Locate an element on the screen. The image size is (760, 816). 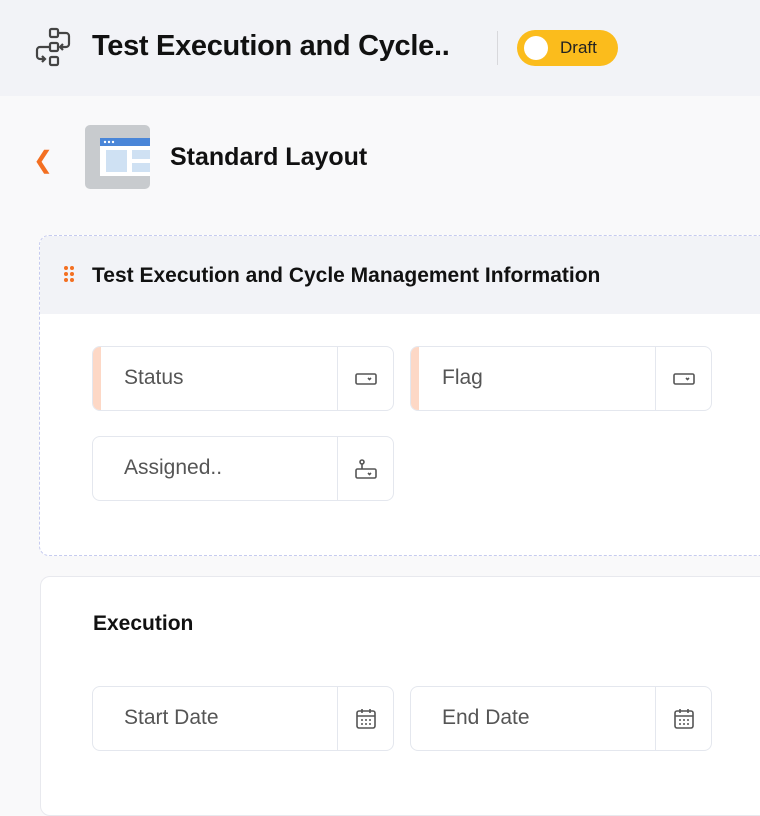
top-bar: Test Execution and Cycle.. Draft is located at coordinates (380, 48).